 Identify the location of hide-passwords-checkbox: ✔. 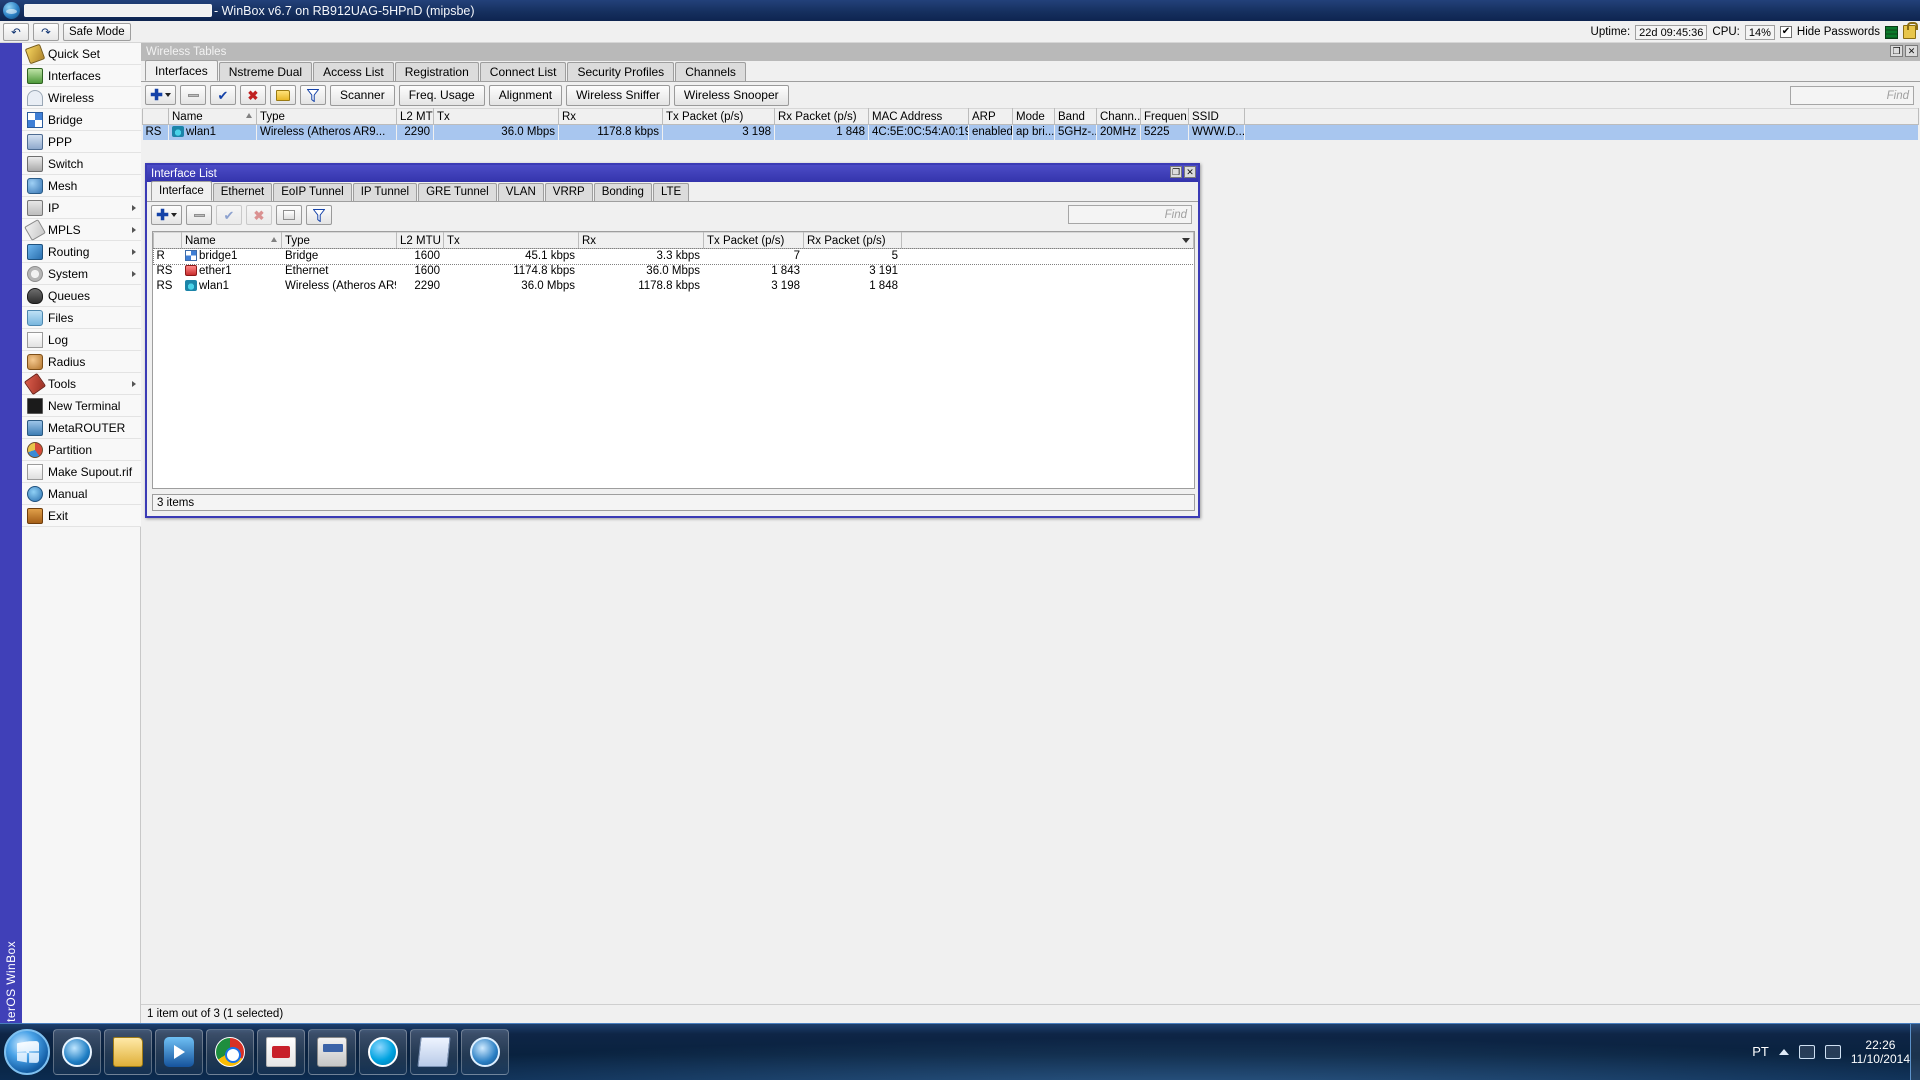
(1785, 32).